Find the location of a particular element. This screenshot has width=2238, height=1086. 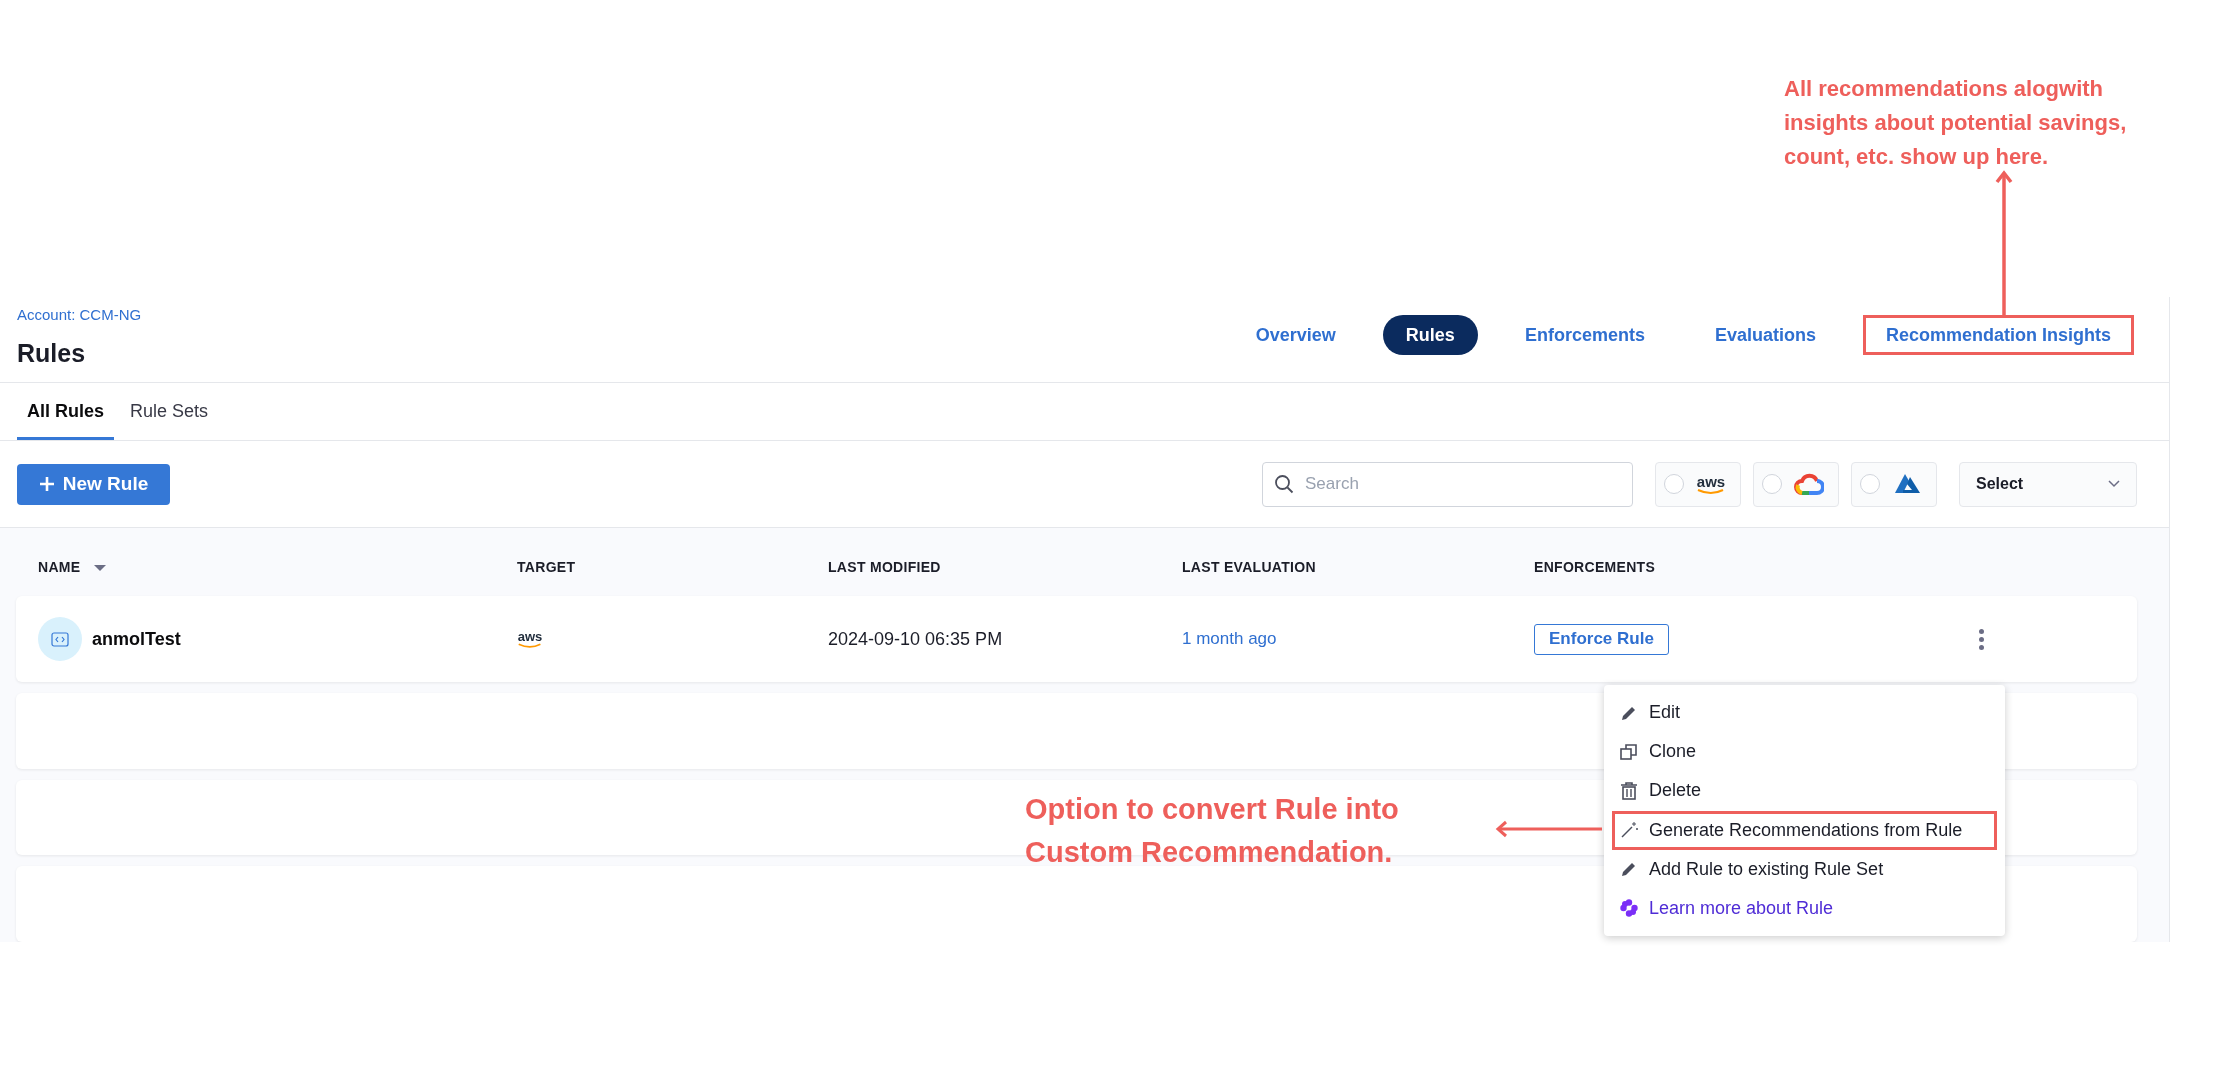

column-header: LAST MODIFIED is located at coordinates (884, 567).